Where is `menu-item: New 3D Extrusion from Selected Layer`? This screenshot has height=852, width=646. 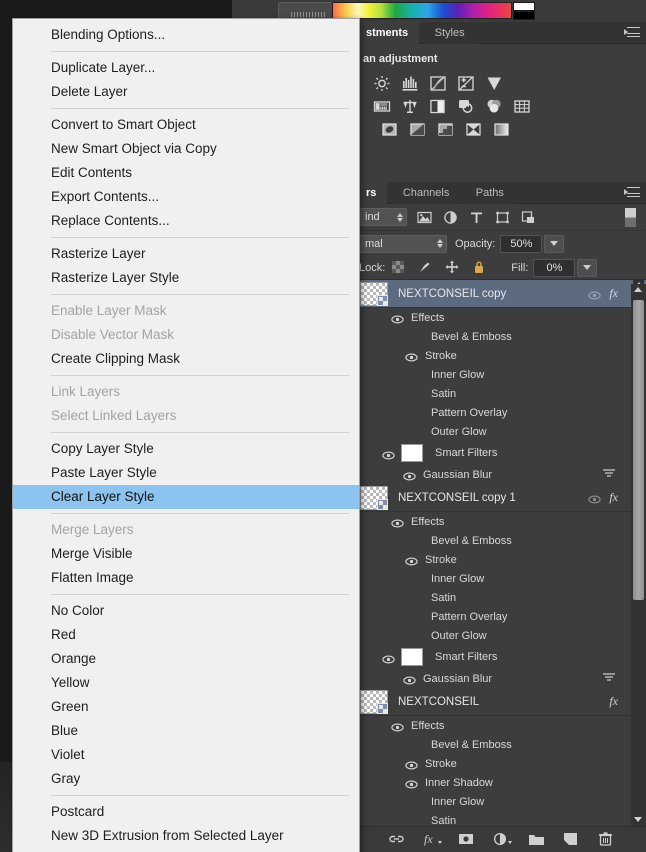 menu-item: New 3D Extrusion from Selected Layer is located at coordinates (186, 836).